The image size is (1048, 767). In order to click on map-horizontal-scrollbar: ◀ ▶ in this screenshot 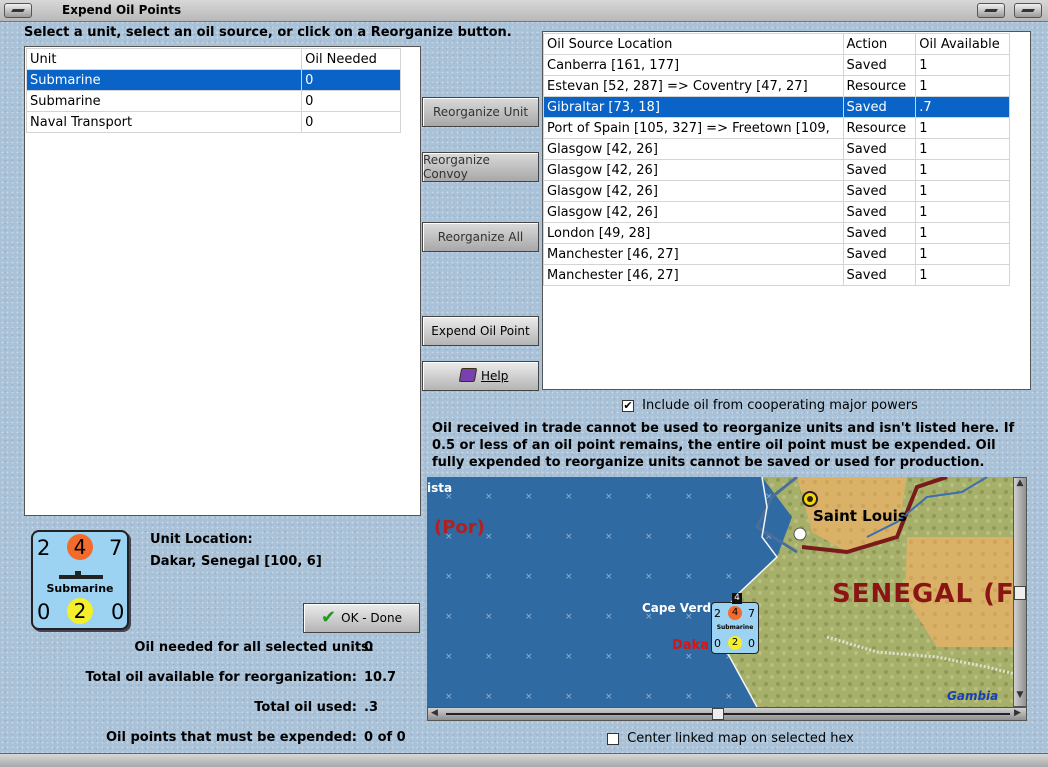, I will do `click(727, 714)`.